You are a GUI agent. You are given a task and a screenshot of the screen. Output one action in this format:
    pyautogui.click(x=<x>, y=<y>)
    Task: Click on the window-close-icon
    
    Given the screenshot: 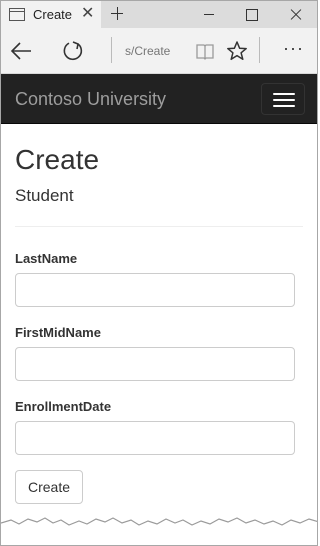 What is the action you would take?
    pyautogui.click(x=295, y=14)
    